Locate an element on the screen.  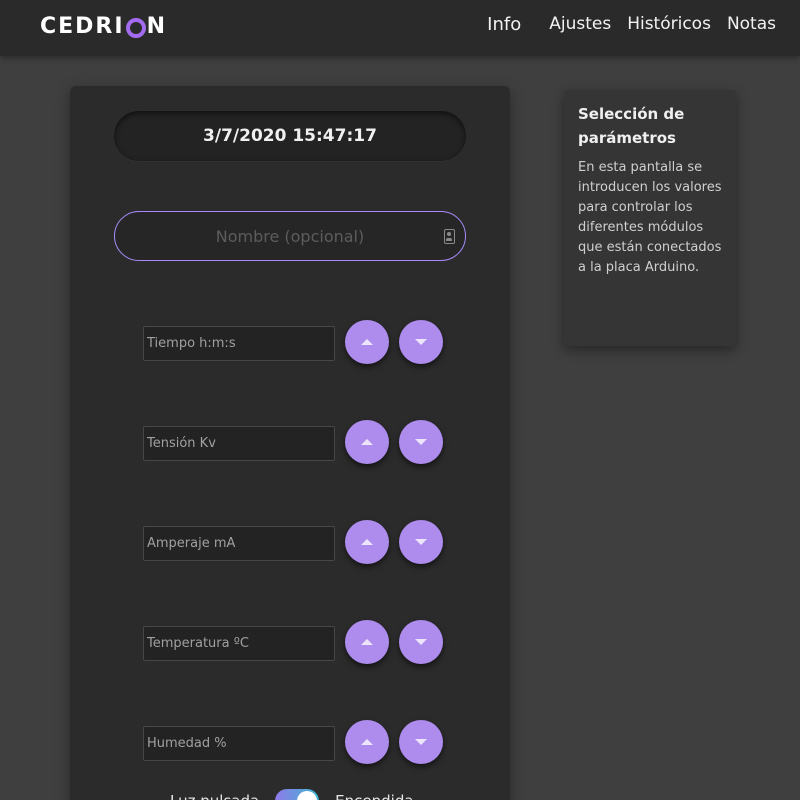
param-row-tension is located at coordinates (298, 441).